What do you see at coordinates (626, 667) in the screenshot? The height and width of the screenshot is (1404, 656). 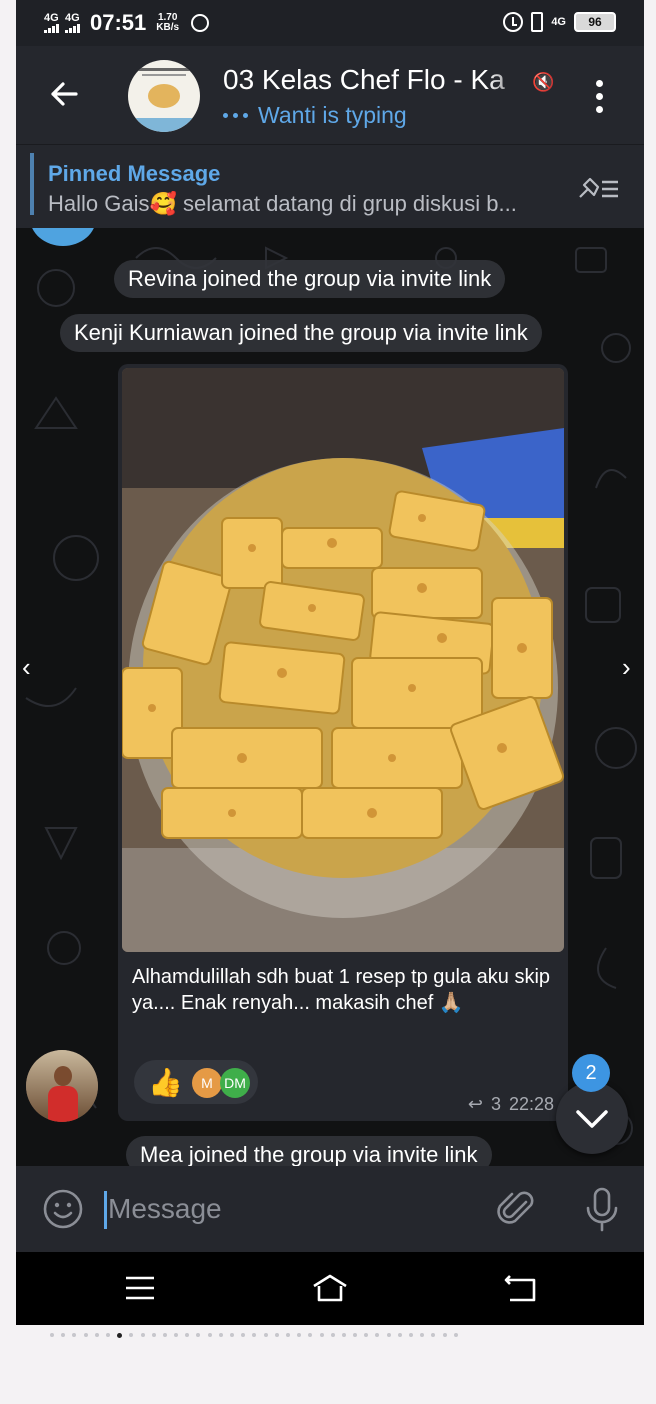 I see `chevron-right-icon: ›` at bounding box center [626, 667].